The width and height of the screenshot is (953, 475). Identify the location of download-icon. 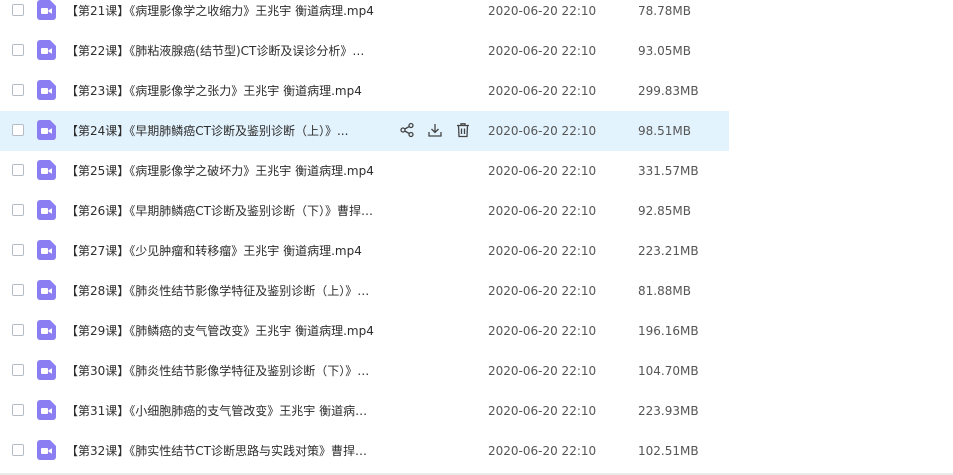
(435, 130).